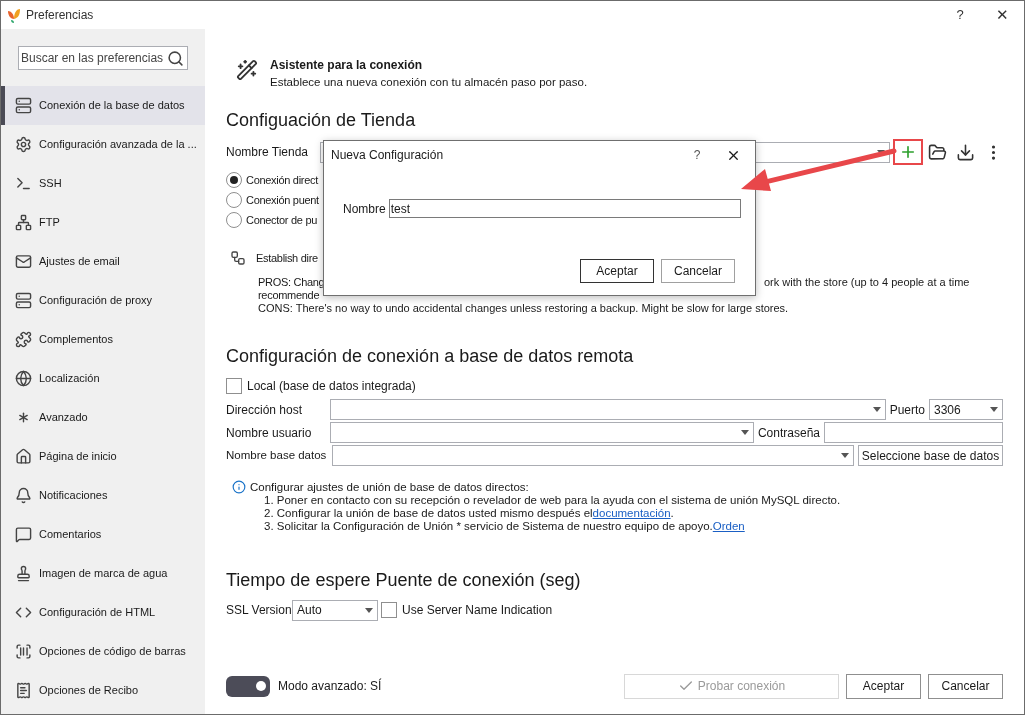 Image resolution: width=1025 pixels, height=715 pixels. I want to click on sidebar-item: FTP, so click(103, 222).